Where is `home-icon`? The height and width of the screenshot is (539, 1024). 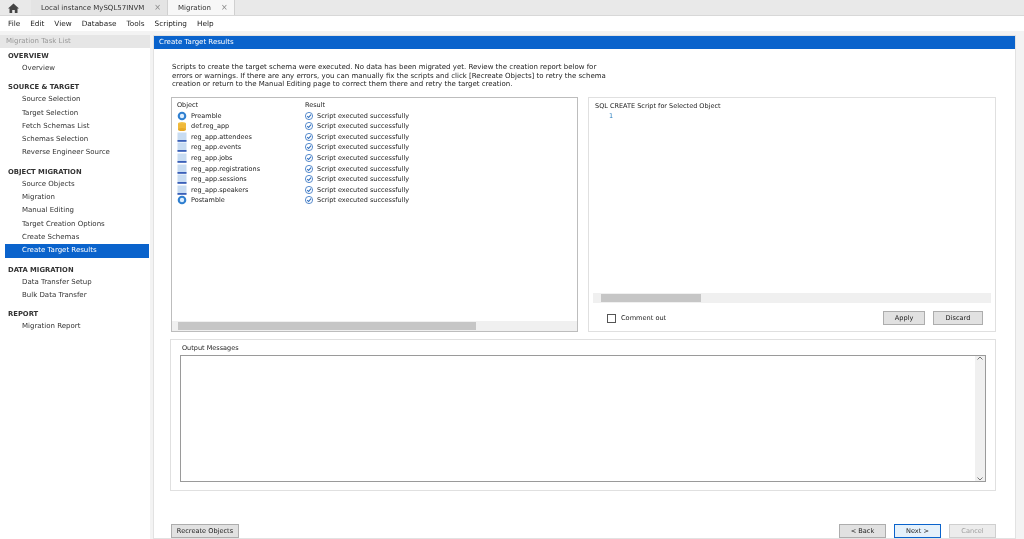 home-icon is located at coordinates (13, 7).